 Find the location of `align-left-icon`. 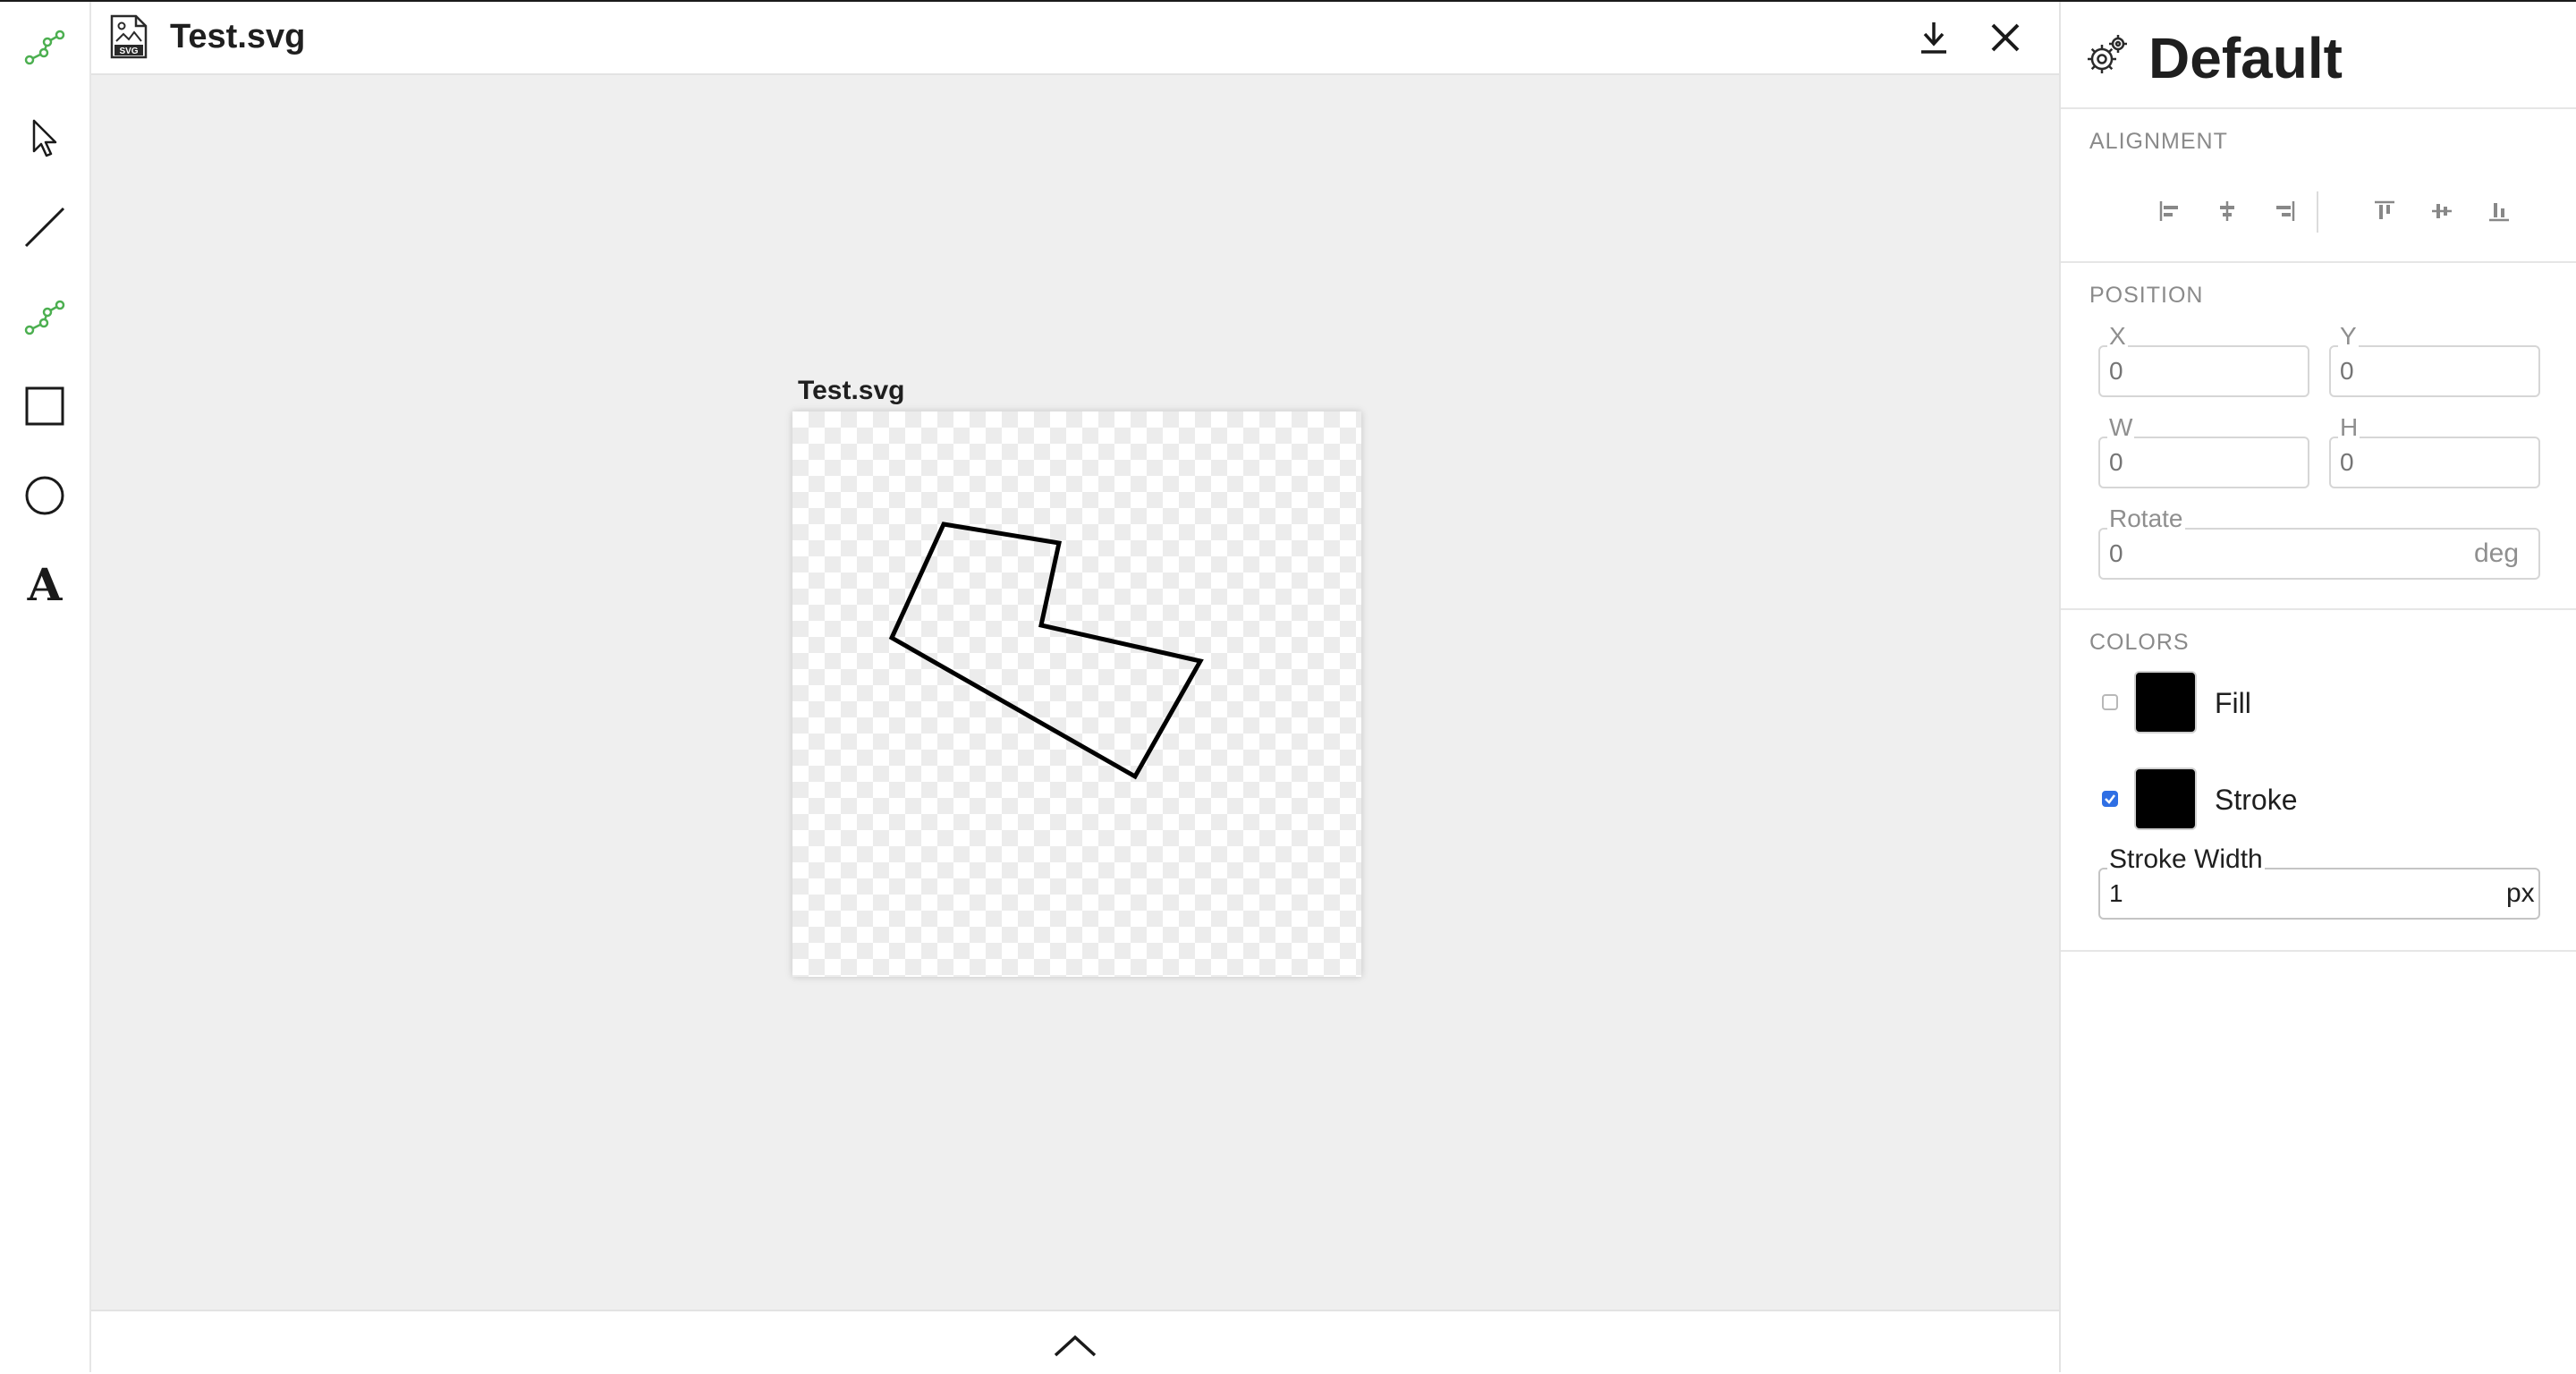

align-left-icon is located at coordinates (2168, 211).